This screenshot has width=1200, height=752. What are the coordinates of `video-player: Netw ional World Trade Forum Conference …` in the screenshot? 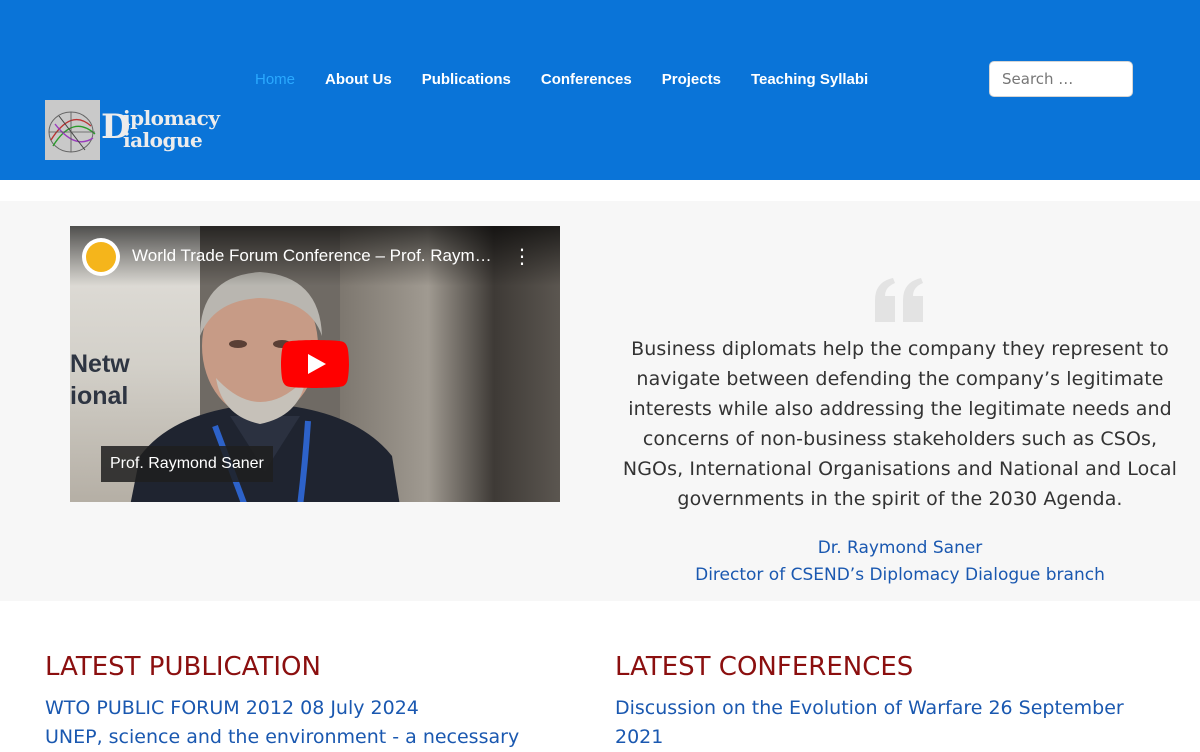 It's located at (315, 364).